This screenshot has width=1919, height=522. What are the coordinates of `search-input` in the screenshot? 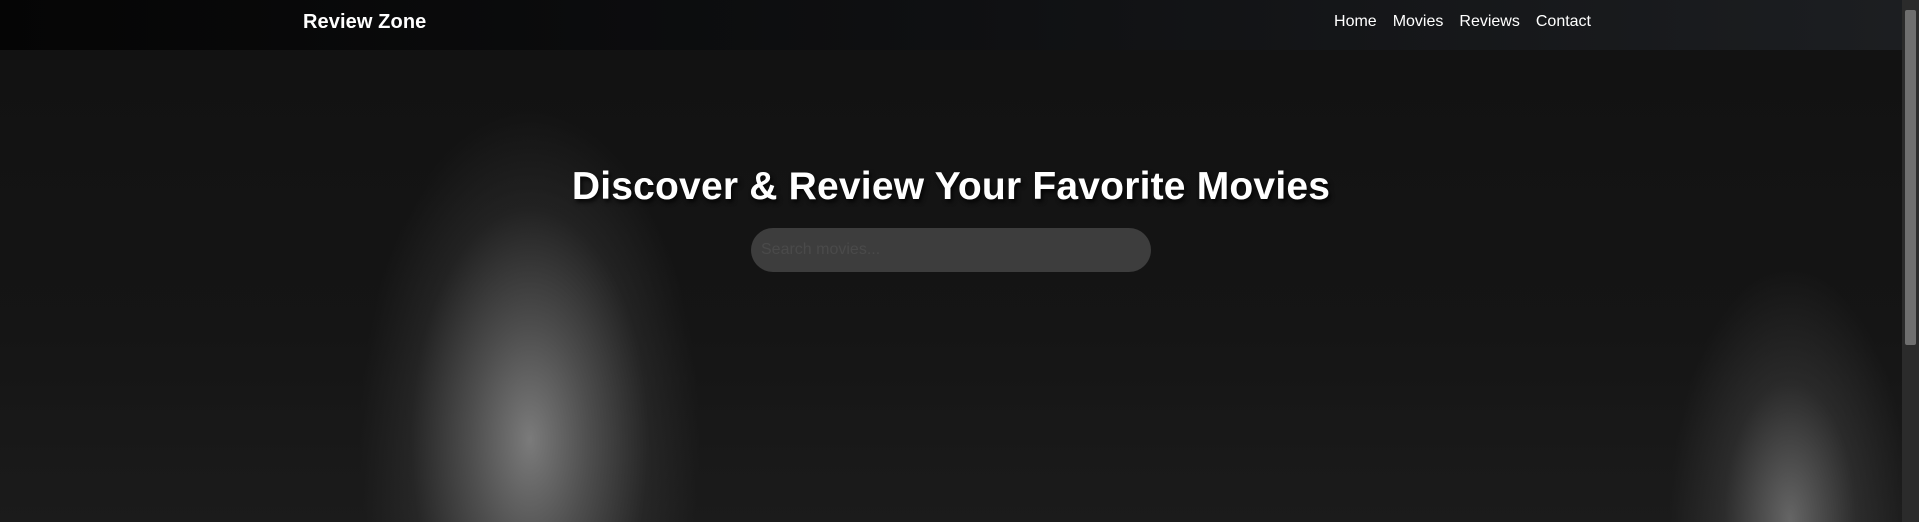 It's located at (951, 249).